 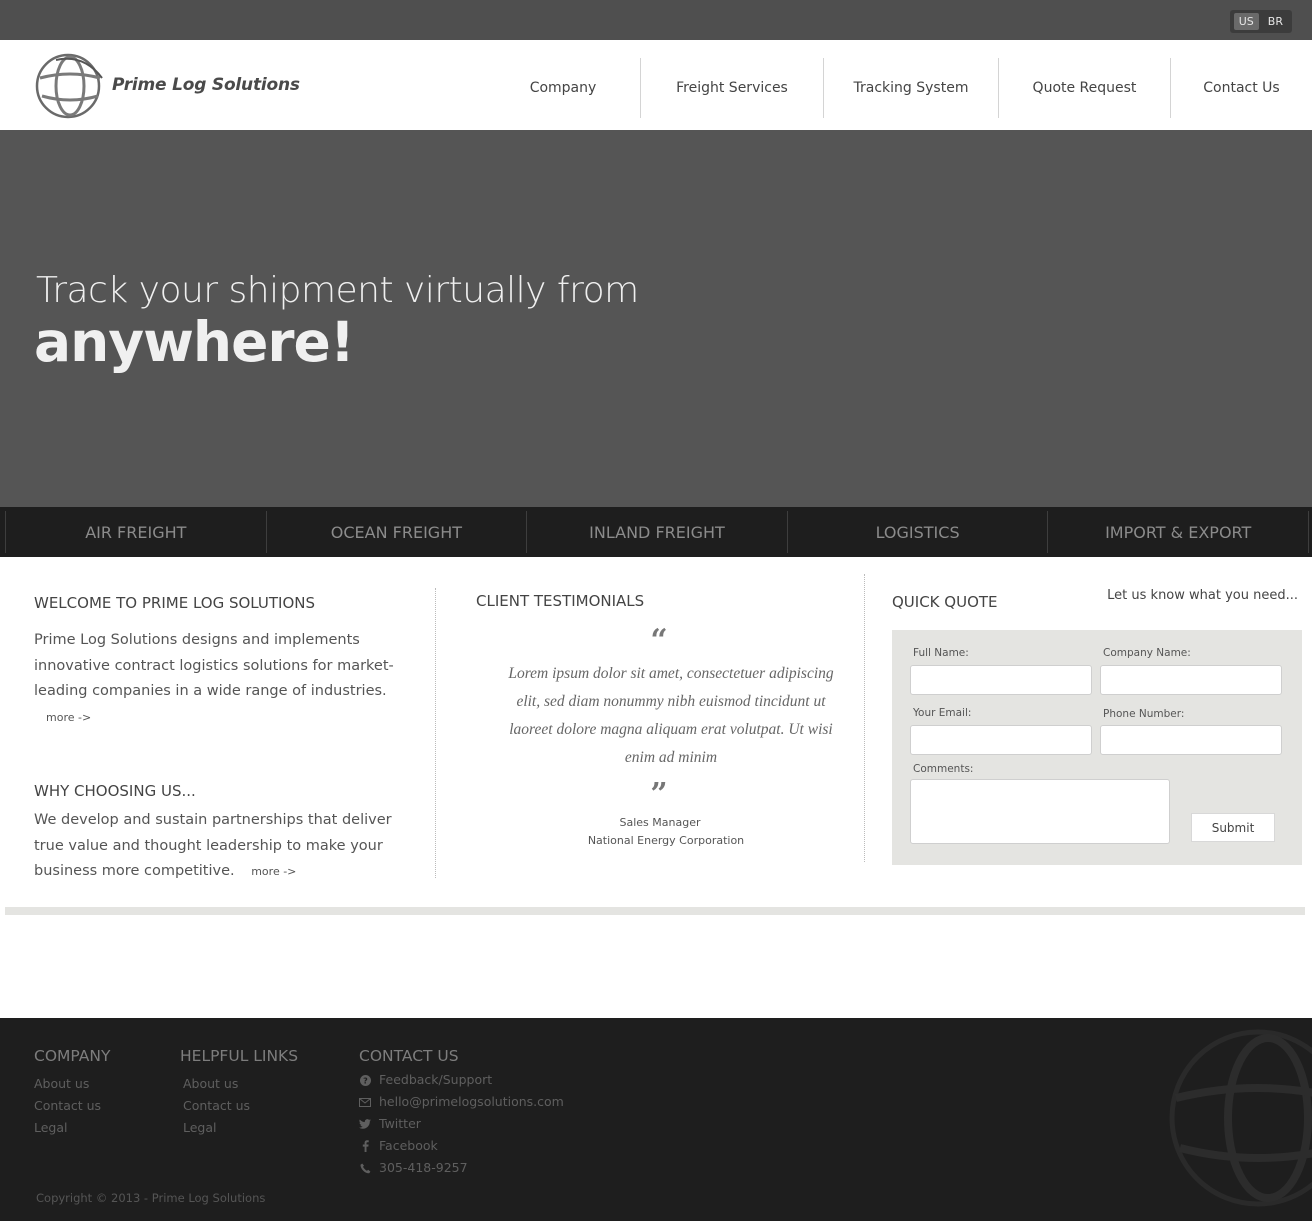 What do you see at coordinates (365, 1102) in the screenshot?
I see `envelope-icon` at bounding box center [365, 1102].